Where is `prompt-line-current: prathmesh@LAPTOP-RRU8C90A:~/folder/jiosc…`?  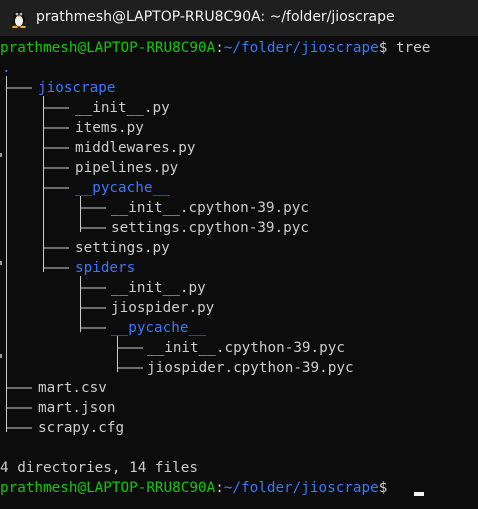
prompt-line-current: prathmesh@LAPTOP-RRU8C90A:~/folder/jiosc… is located at coordinates (193, 488).